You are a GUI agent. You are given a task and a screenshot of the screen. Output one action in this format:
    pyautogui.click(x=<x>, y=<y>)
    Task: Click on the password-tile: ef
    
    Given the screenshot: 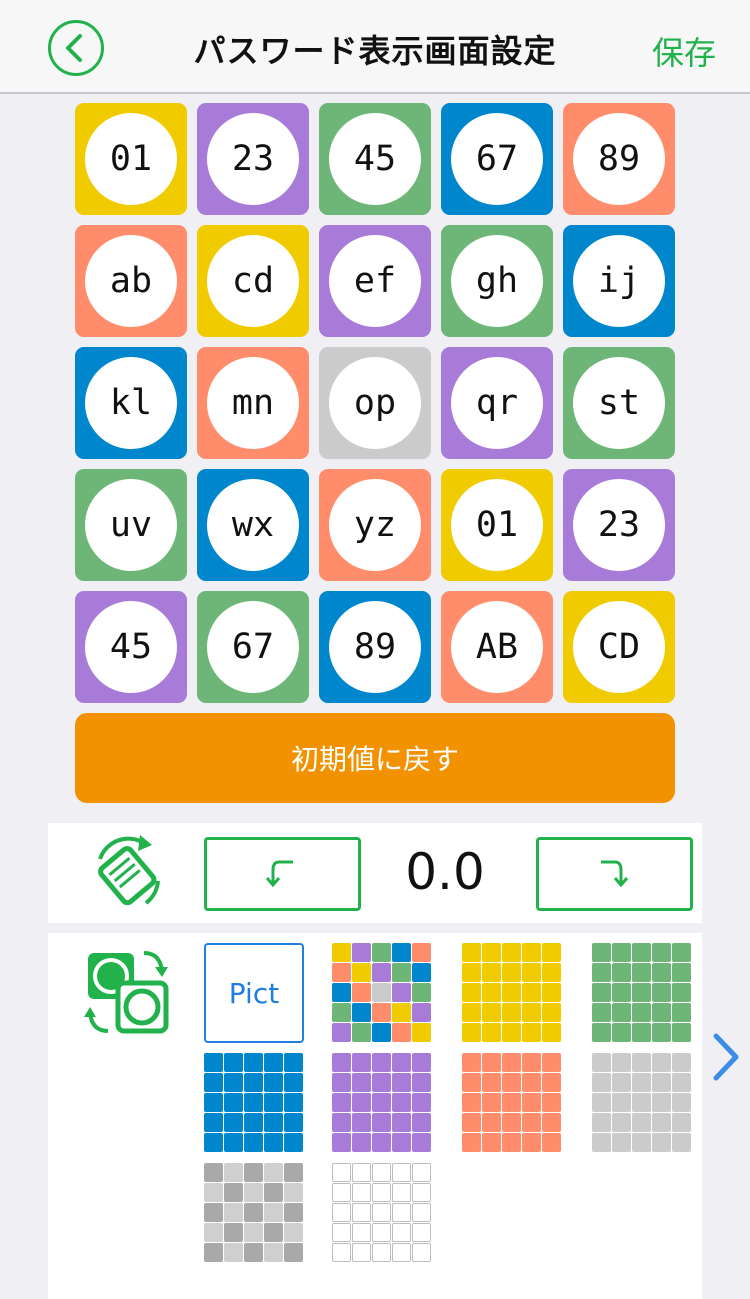 What is the action you would take?
    pyautogui.click(x=375, y=281)
    